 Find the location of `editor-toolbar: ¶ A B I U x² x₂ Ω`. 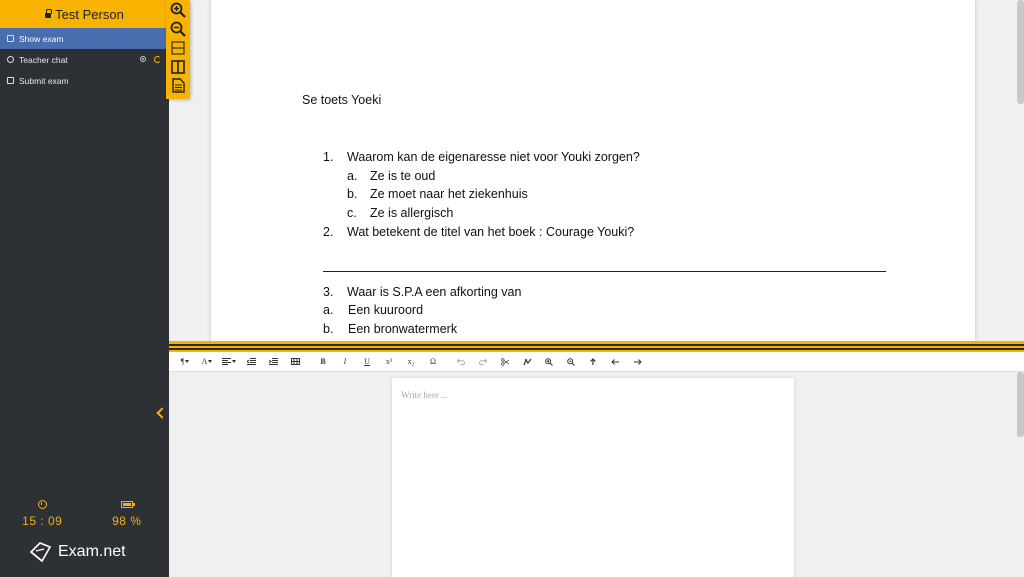

editor-toolbar: ¶ A B I U x² x₂ Ω is located at coordinates (596, 362).